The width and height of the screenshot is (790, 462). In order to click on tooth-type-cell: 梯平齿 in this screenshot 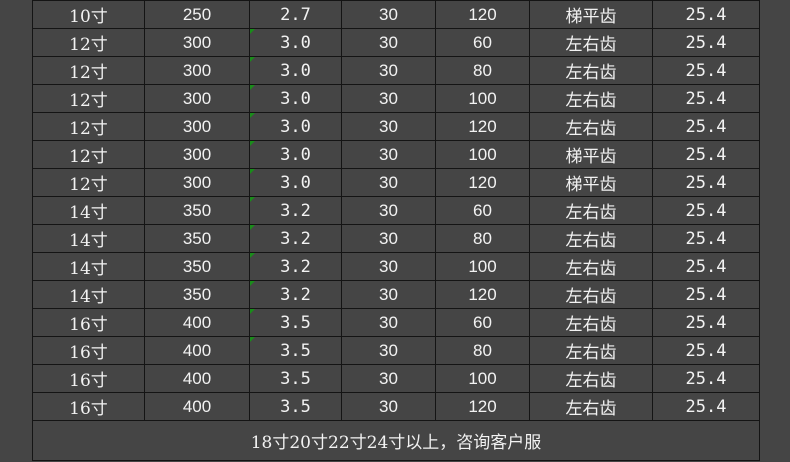, I will do `click(591, 14)`.